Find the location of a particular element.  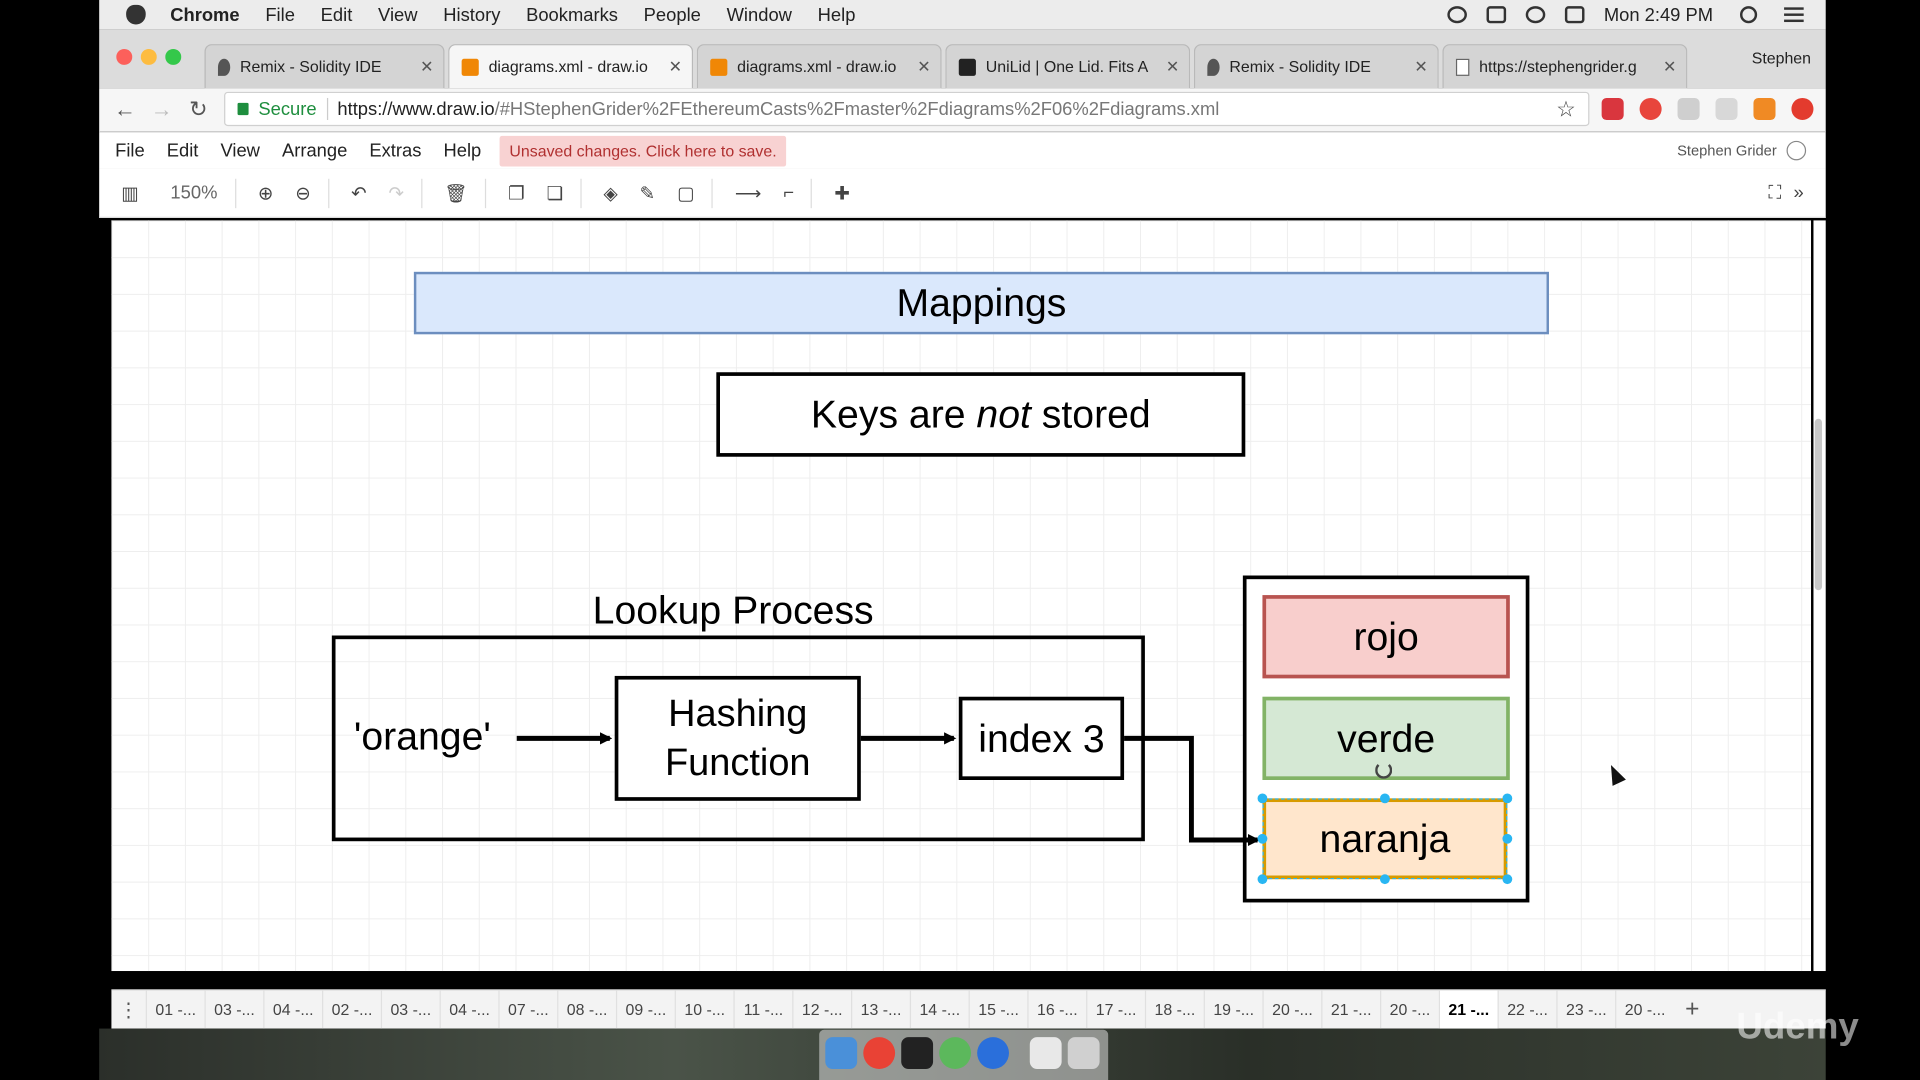

fill-color-icon: ◈ is located at coordinates (610, 193).